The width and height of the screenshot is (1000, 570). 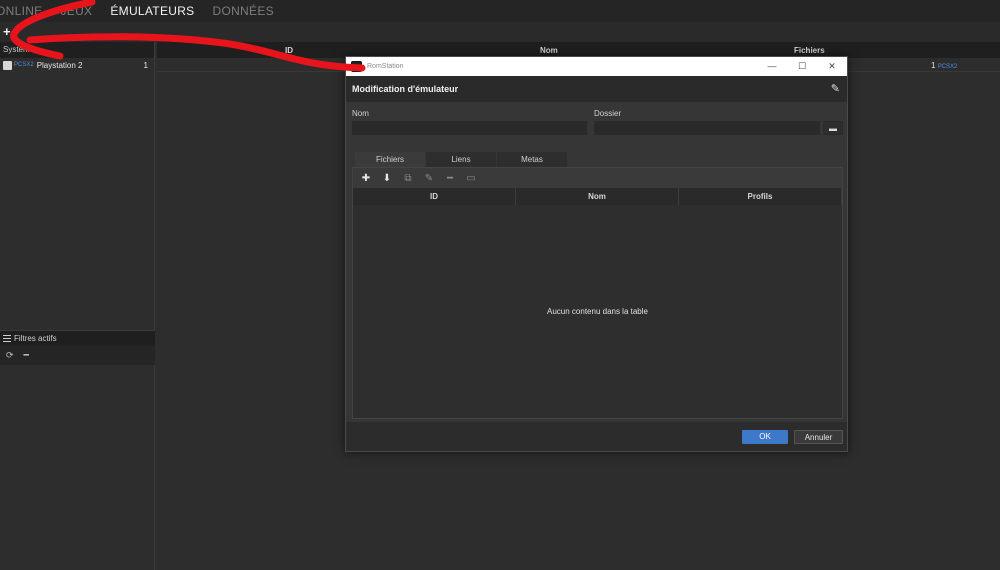 What do you see at coordinates (500, 32) in the screenshot?
I see `main-toolbar: +` at bounding box center [500, 32].